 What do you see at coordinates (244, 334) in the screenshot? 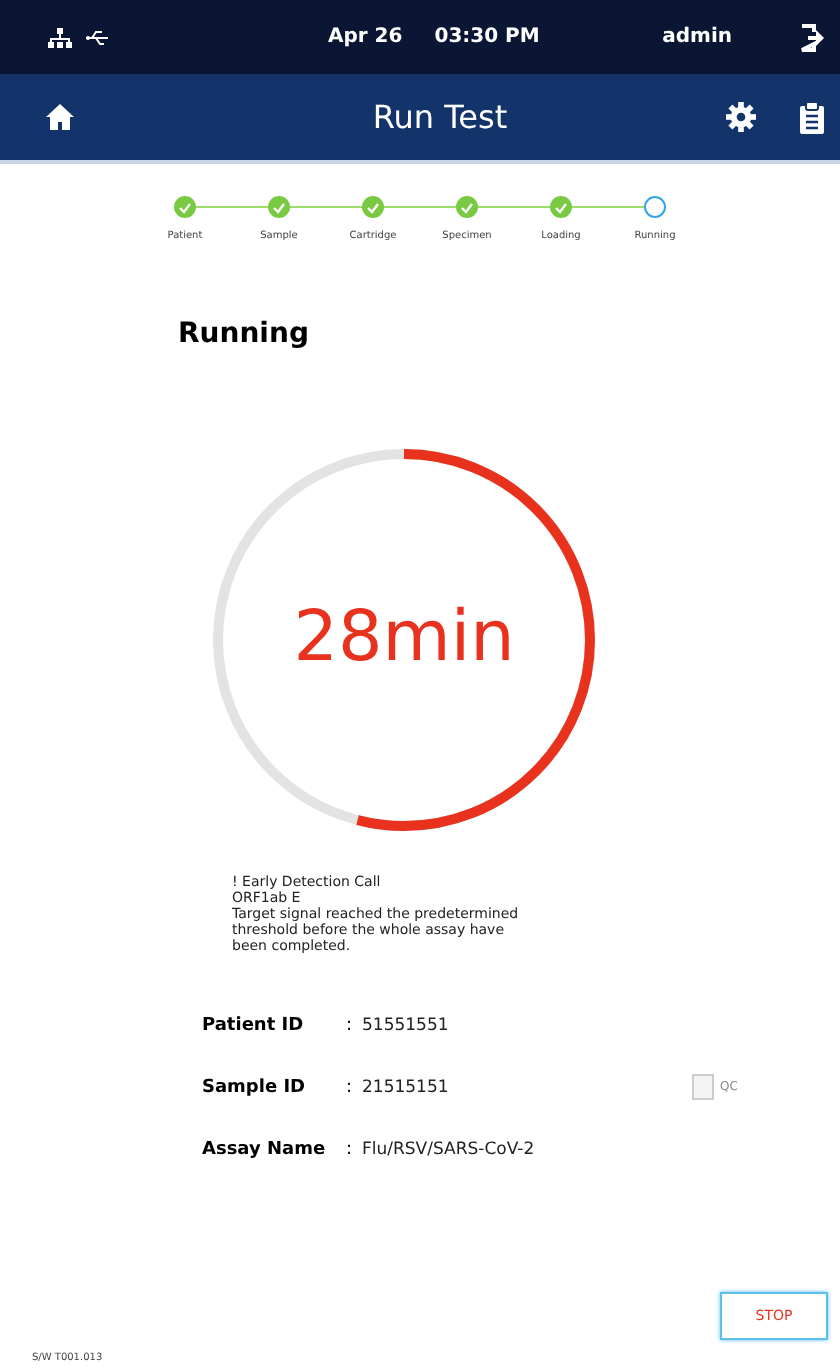
I see `section-title: Running` at bounding box center [244, 334].